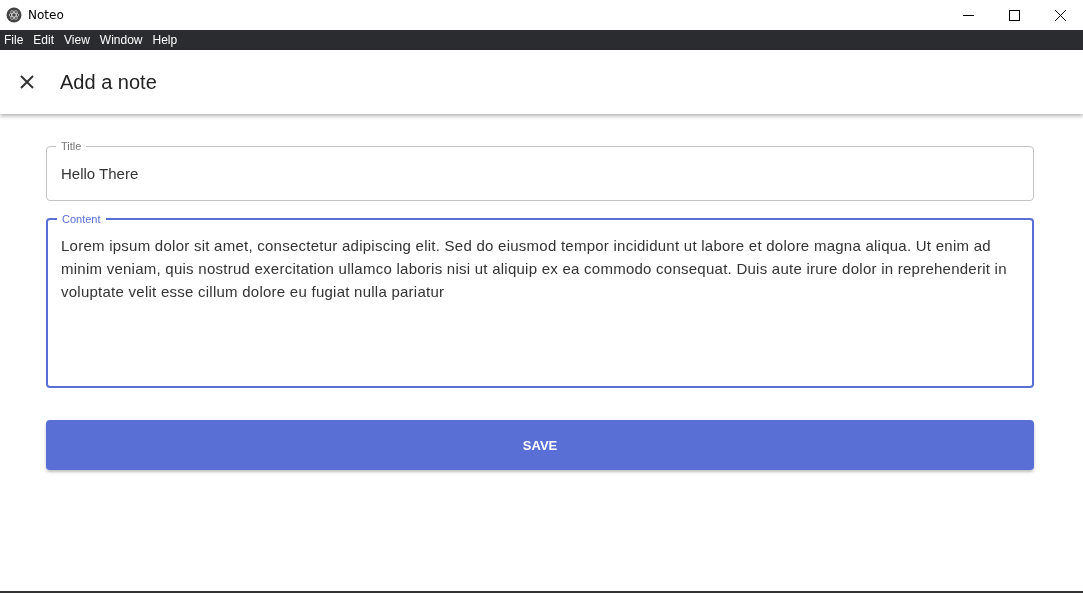 This screenshot has width=1083, height=593. Describe the element at coordinates (1014, 15) in the screenshot. I see `maximize-icon` at that location.